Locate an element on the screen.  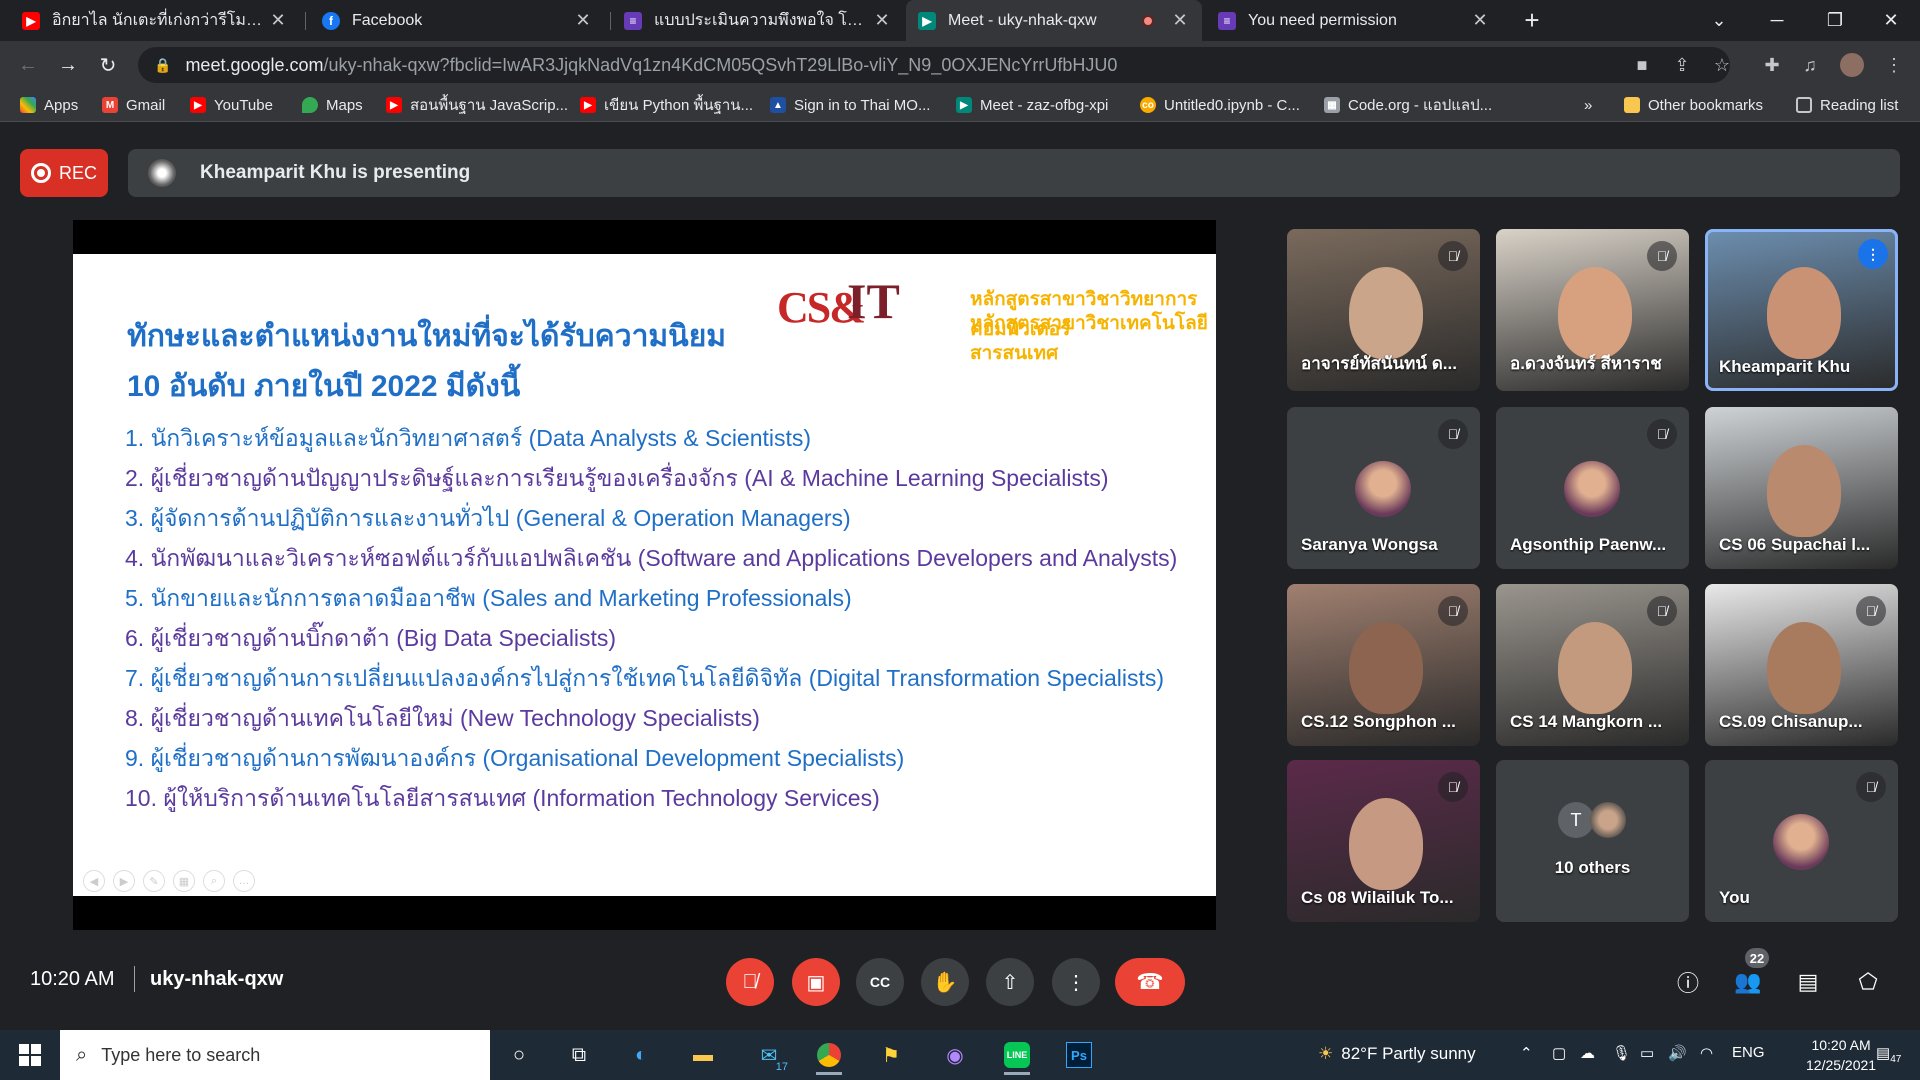
mic-muted-icon: 🎙̸ is located at coordinates (1662, 256).